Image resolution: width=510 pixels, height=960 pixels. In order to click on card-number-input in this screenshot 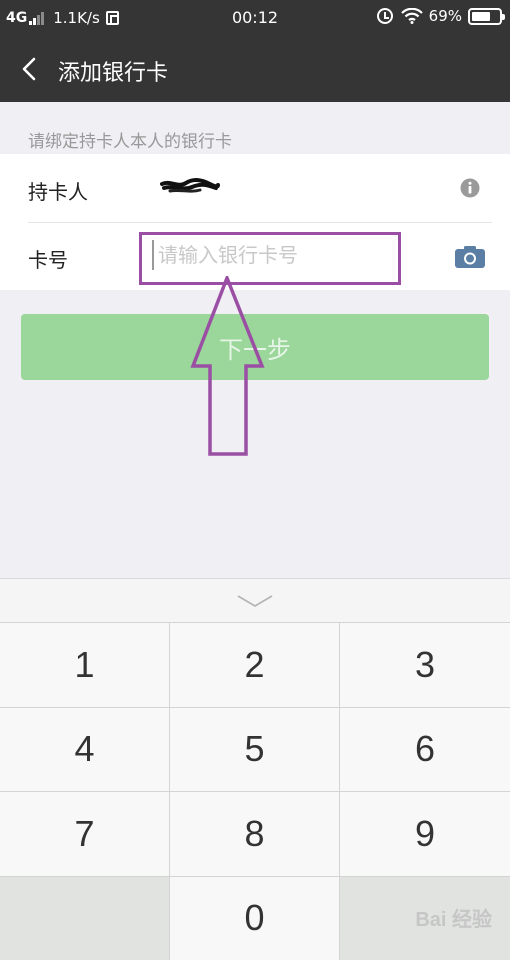, I will do `click(272, 255)`.